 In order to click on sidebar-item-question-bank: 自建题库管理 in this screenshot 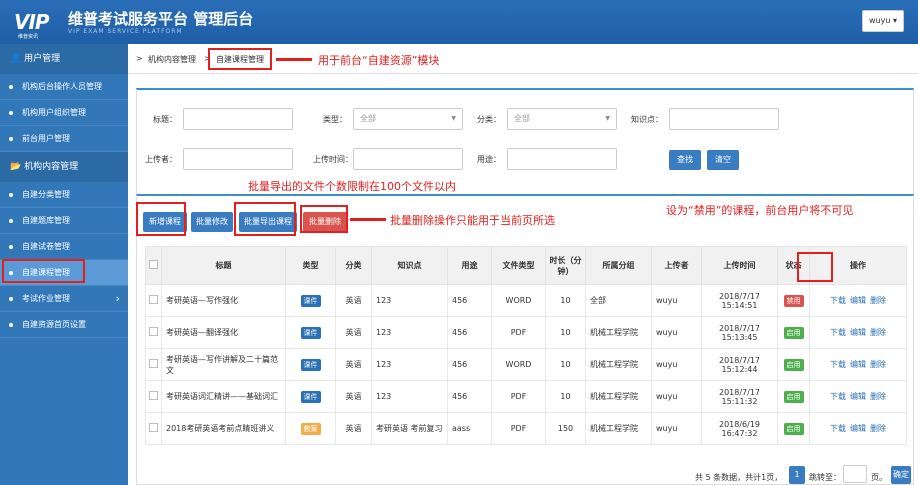, I will do `click(64, 221)`.